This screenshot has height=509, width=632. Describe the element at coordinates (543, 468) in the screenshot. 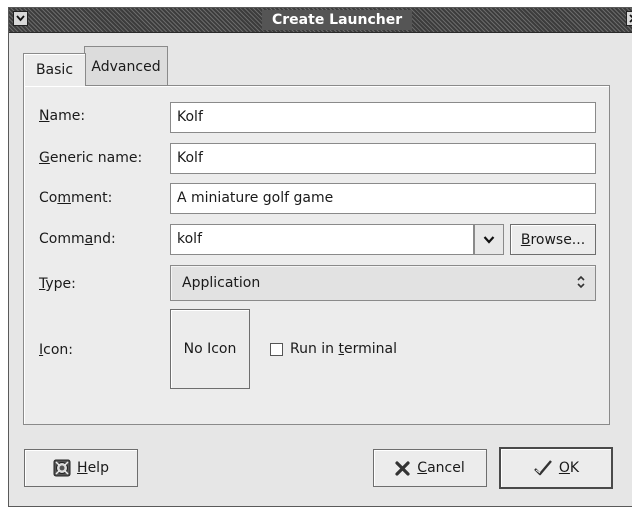

I see `checkmark-icon` at that location.